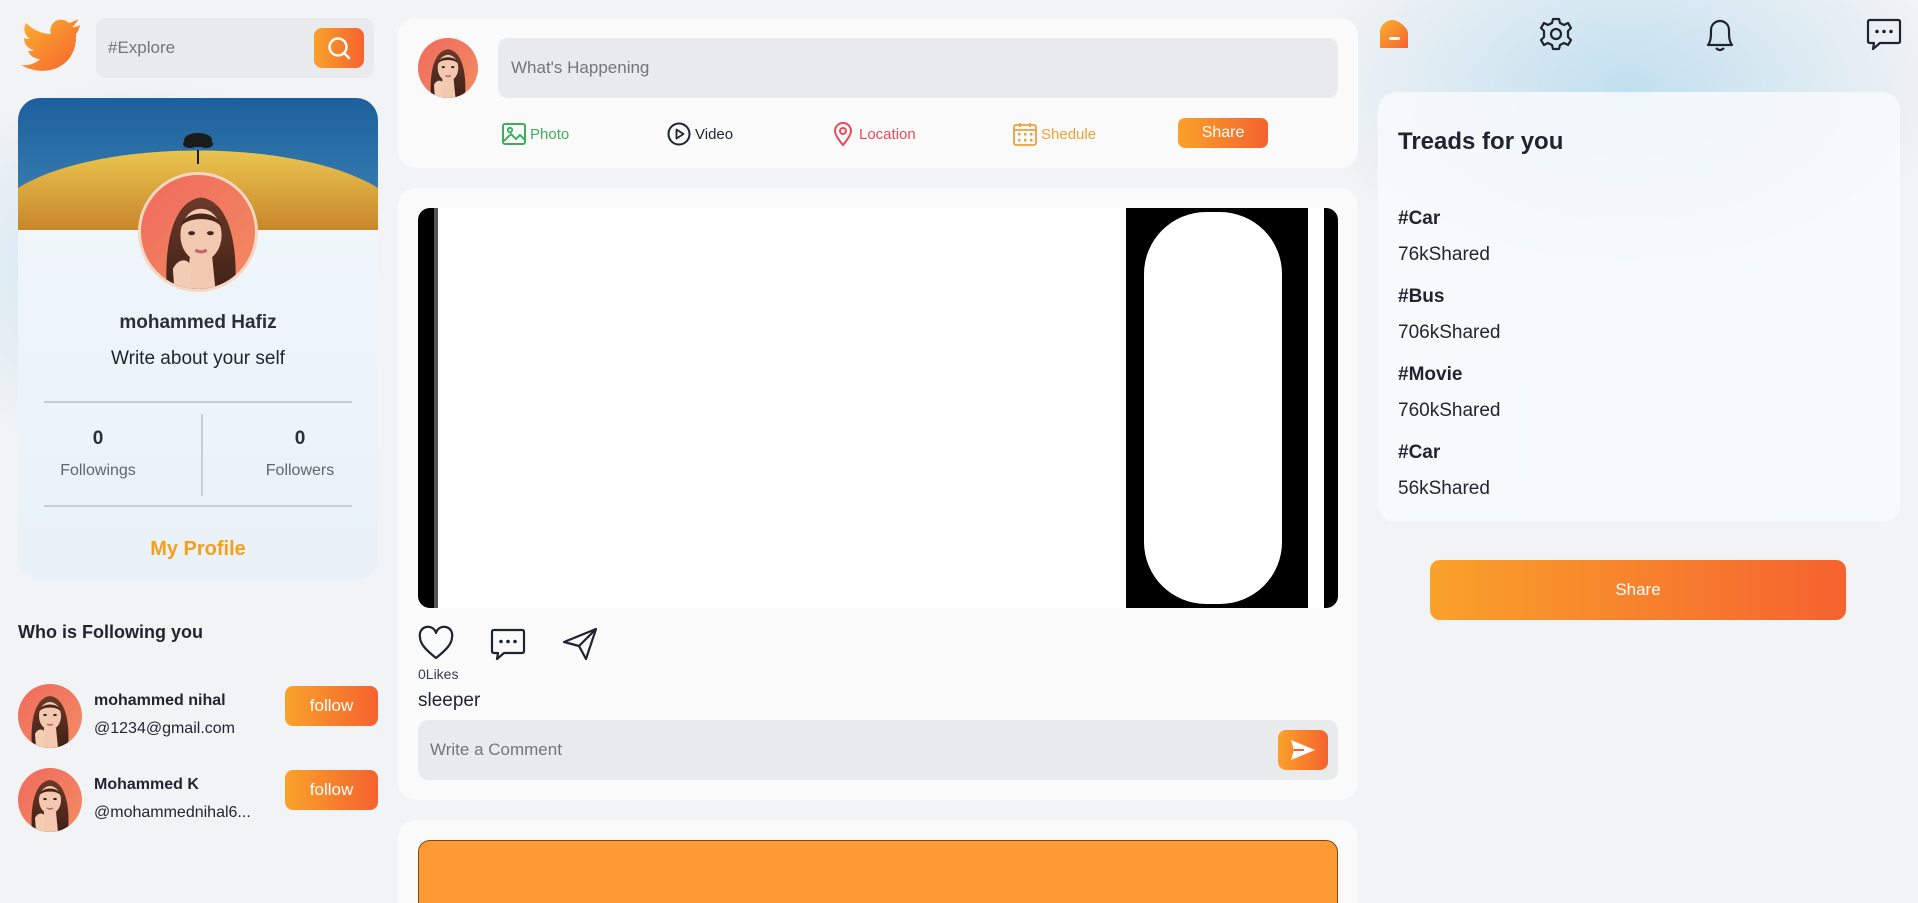 The height and width of the screenshot is (903, 1918). Describe the element at coordinates (198, 716) in the screenshot. I see `follower-item: mohammed nihal @1234@gmail.com follow` at that location.